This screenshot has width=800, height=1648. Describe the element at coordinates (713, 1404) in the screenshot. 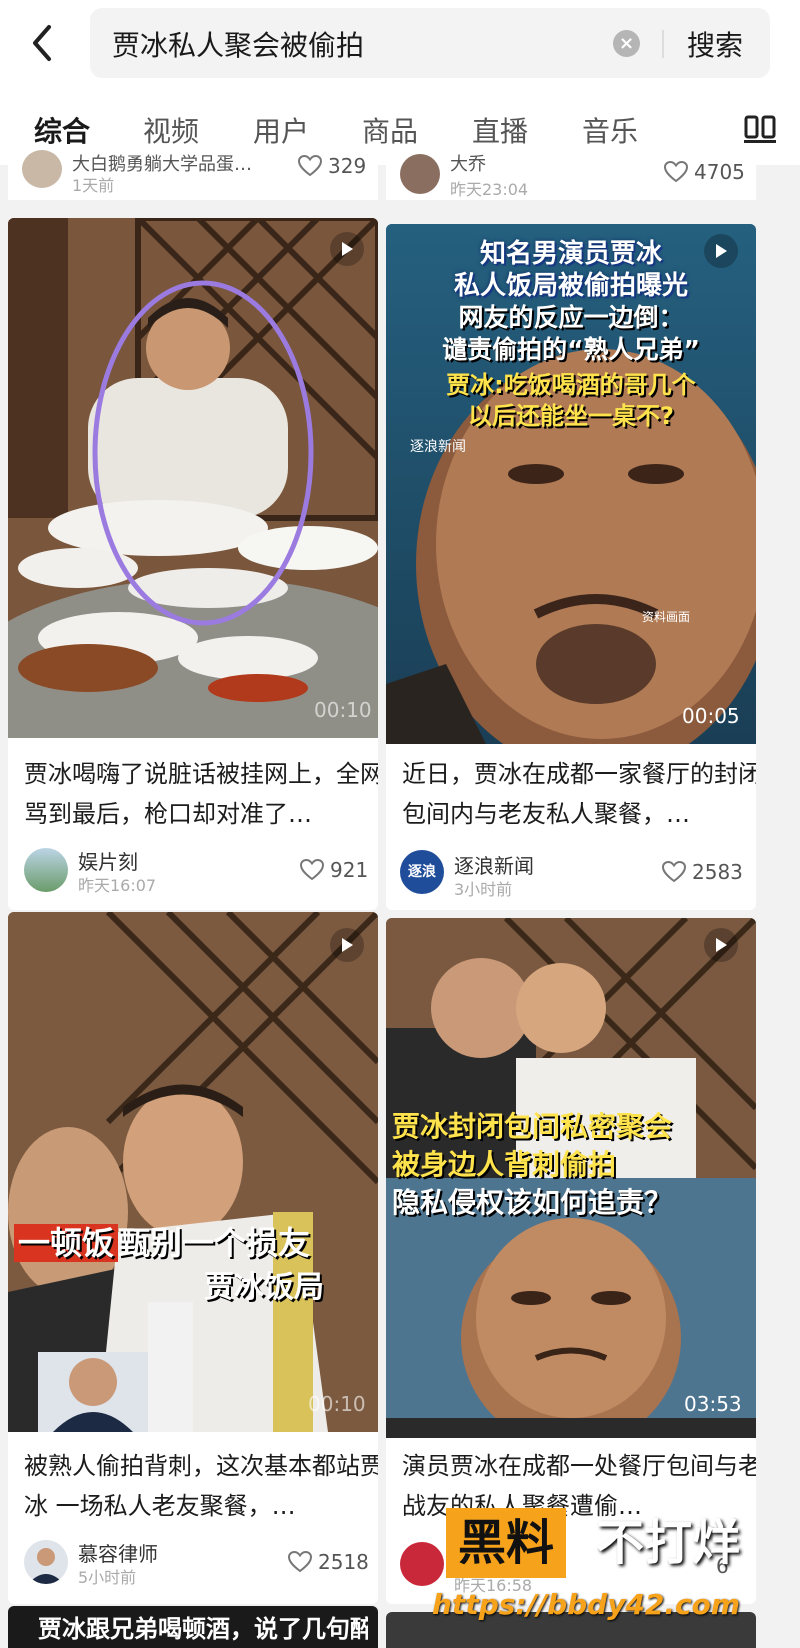

I see `video-duration: 03:53` at that location.